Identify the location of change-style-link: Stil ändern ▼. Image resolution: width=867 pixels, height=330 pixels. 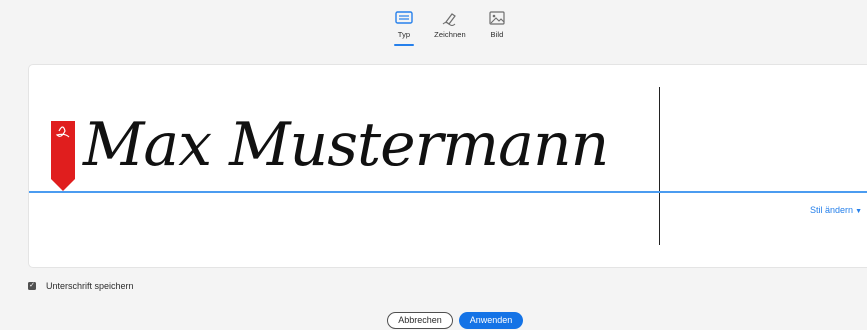
(836, 210).